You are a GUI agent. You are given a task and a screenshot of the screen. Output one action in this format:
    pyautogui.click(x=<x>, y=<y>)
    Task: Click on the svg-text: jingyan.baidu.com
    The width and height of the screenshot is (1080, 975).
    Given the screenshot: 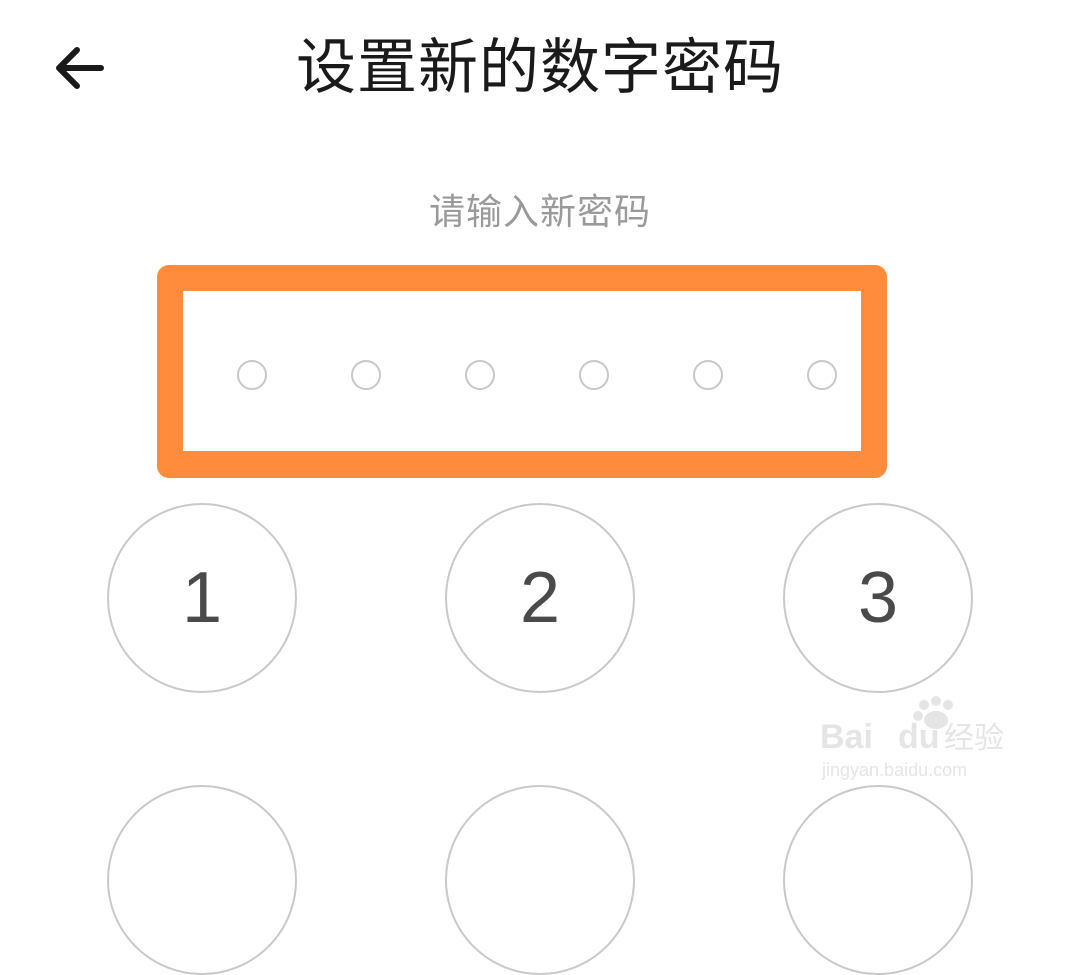 What is the action you would take?
    pyautogui.click(x=894, y=770)
    